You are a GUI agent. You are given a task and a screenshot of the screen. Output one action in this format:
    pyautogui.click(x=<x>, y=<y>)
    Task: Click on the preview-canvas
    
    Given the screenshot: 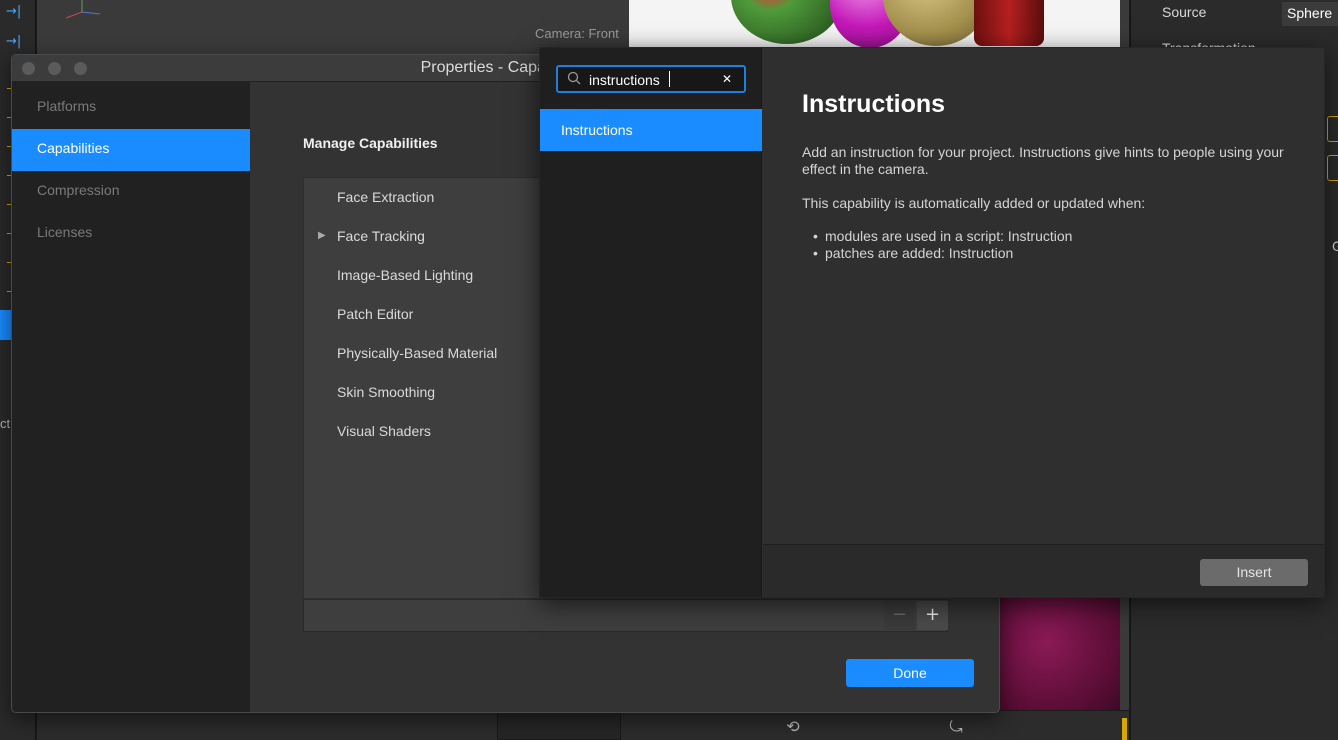 What is the action you would take?
    pyautogui.click(x=874, y=24)
    